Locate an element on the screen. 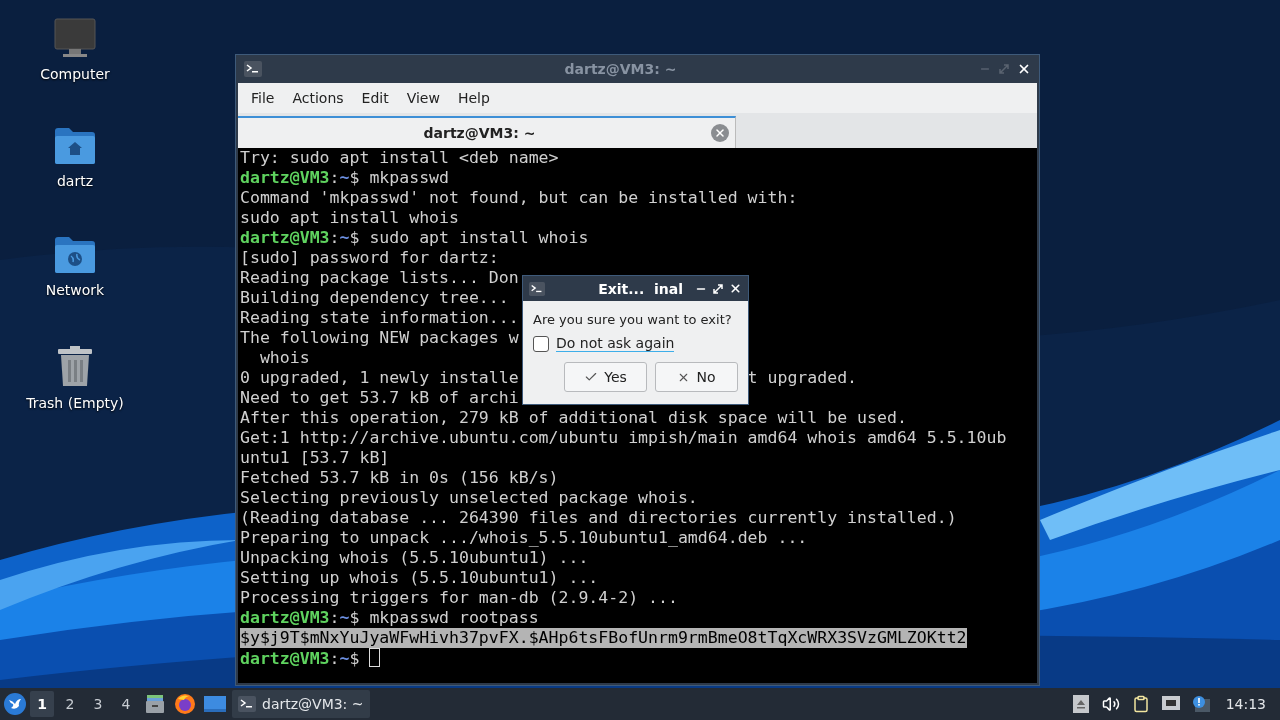 Image resolution: width=1280 pixels, height=720 pixels. output-line: (Reading database ... 264390 files and directories currently installed.) is located at coordinates (598, 518).